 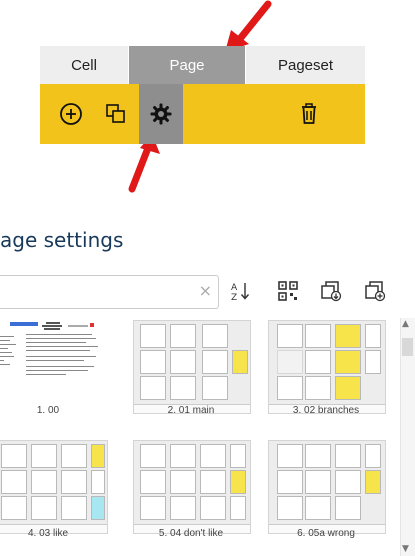 What do you see at coordinates (202, 114) in the screenshot?
I see `page-toolbar` at bounding box center [202, 114].